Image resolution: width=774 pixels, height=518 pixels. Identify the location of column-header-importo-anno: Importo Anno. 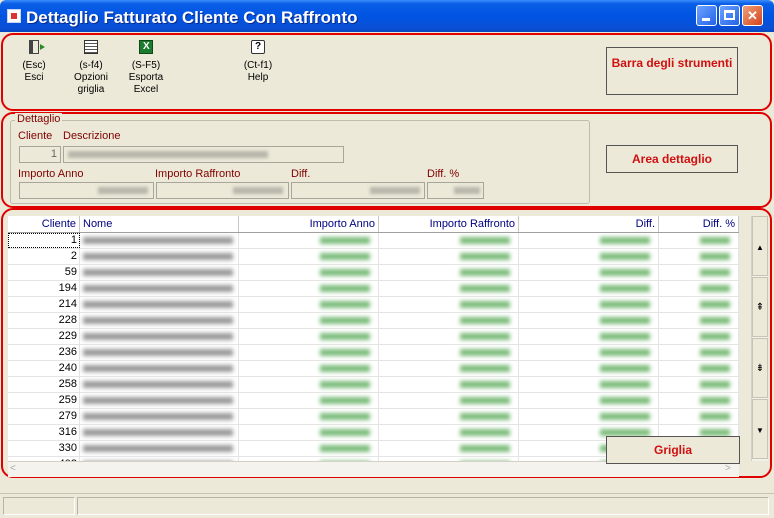
(309, 224).